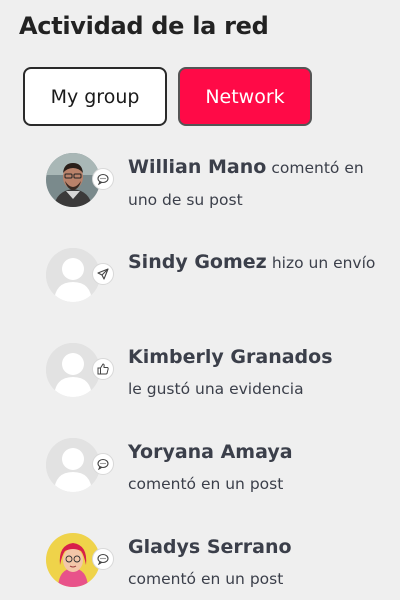 Image resolution: width=400 pixels, height=600 pixels. Describe the element at coordinates (95, 96) in the screenshot. I see `tab-my-group: My group` at that location.